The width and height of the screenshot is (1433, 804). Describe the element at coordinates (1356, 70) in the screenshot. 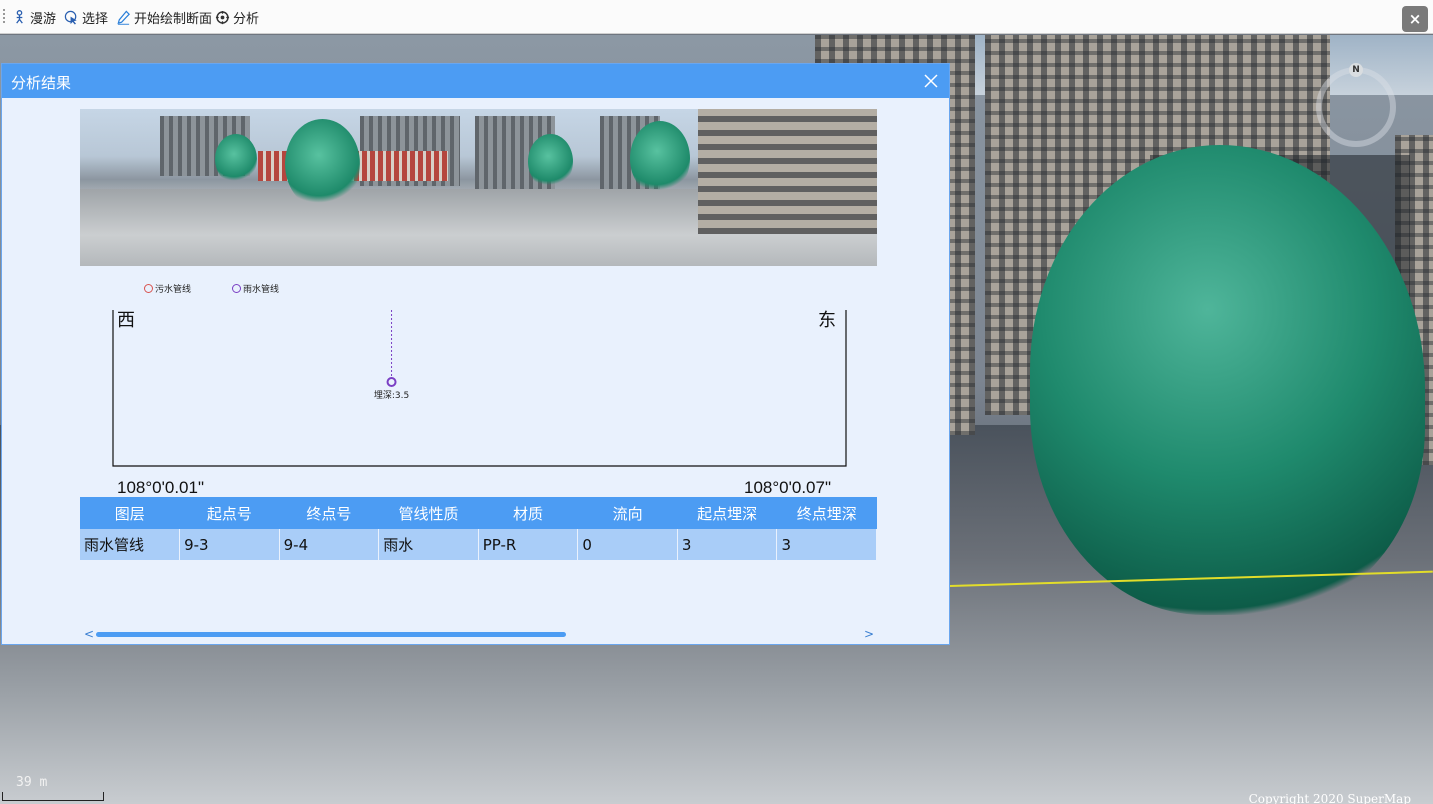

I see `compass-north-icon: N` at that location.